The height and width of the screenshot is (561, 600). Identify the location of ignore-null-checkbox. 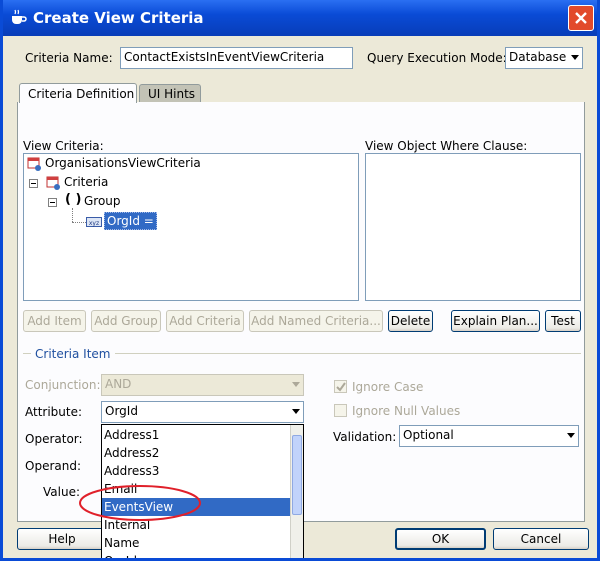
(340, 410).